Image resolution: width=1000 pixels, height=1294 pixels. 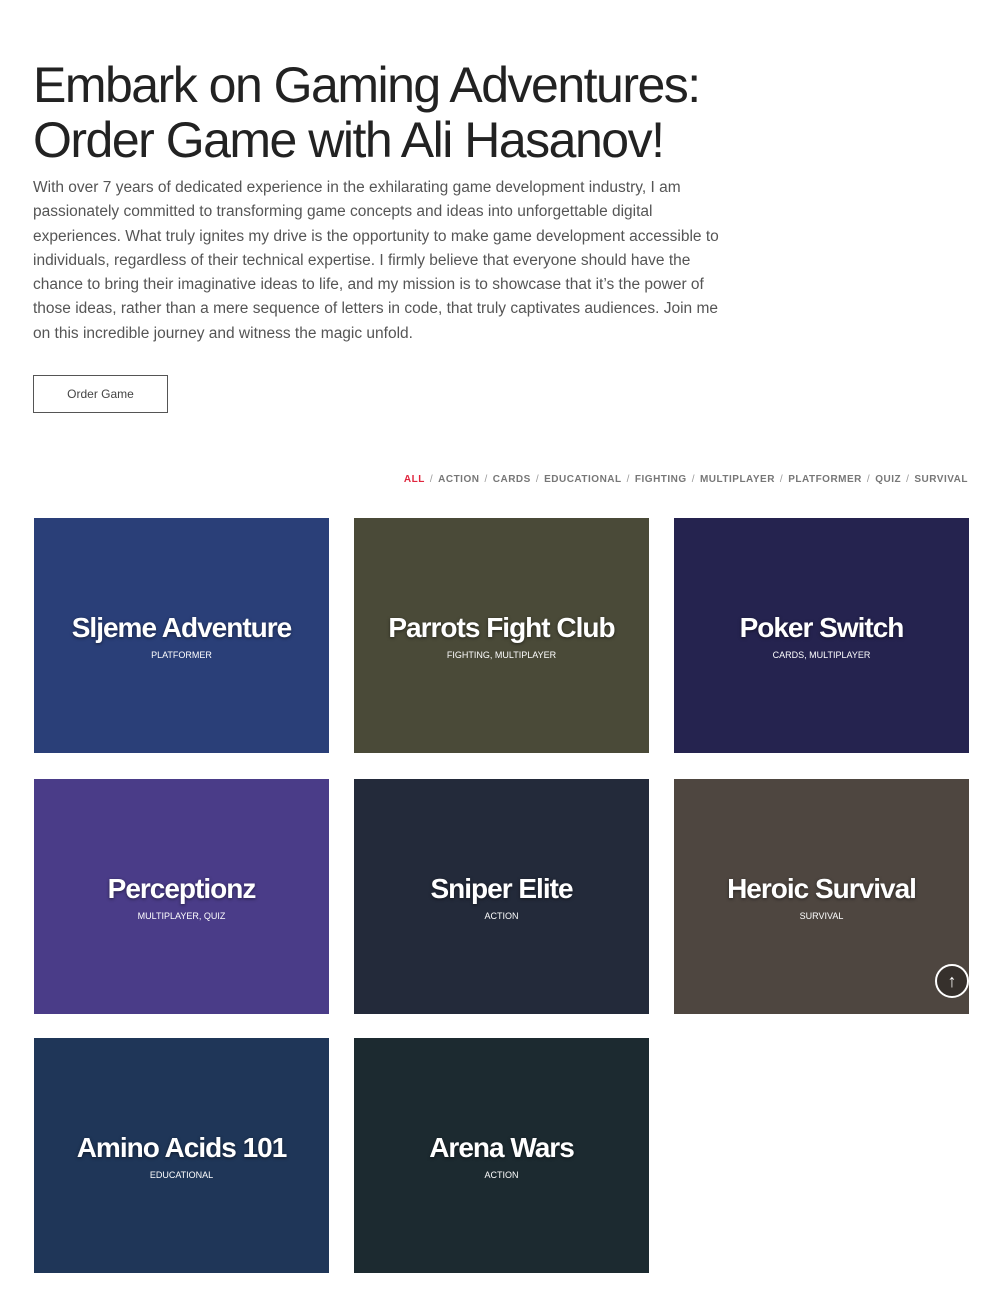 What do you see at coordinates (822, 627) in the screenshot?
I see `game-title: Poker Switch` at bounding box center [822, 627].